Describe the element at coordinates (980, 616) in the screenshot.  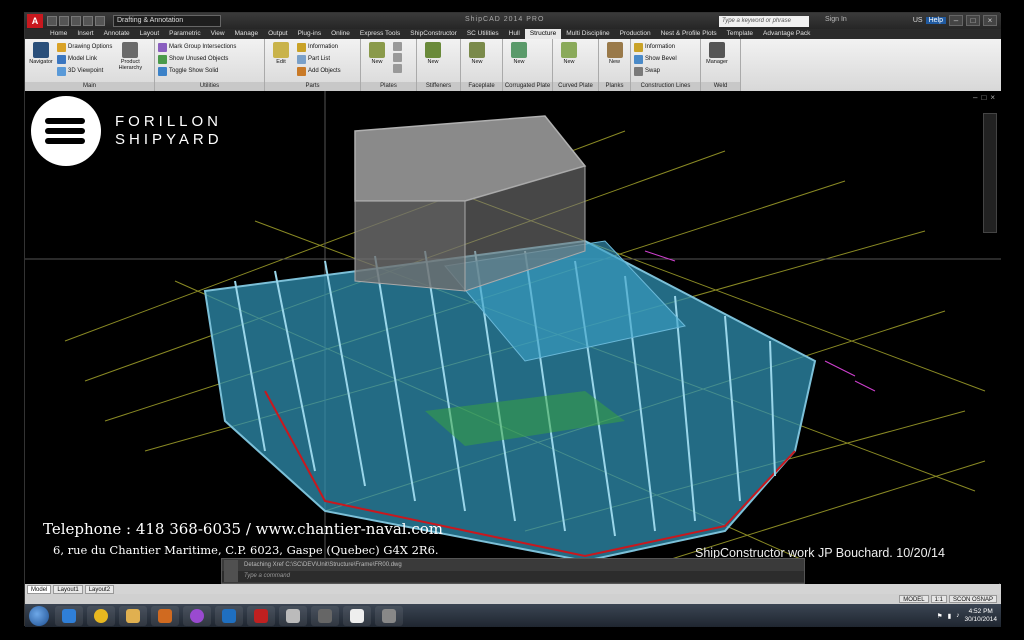
I see `clock: 4:52 PM 30/10/2014` at that location.